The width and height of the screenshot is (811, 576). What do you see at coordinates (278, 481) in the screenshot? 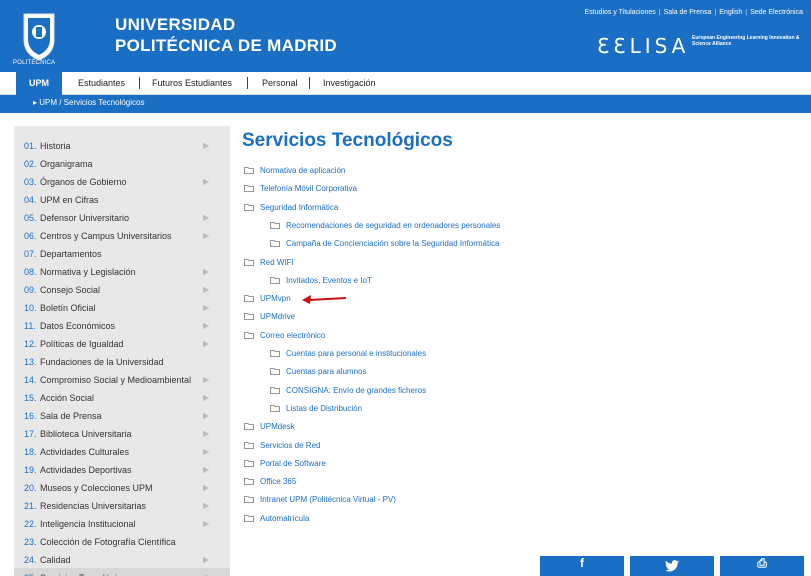
I see `service-link-label: Office 365` at bounding box center [278, 481].